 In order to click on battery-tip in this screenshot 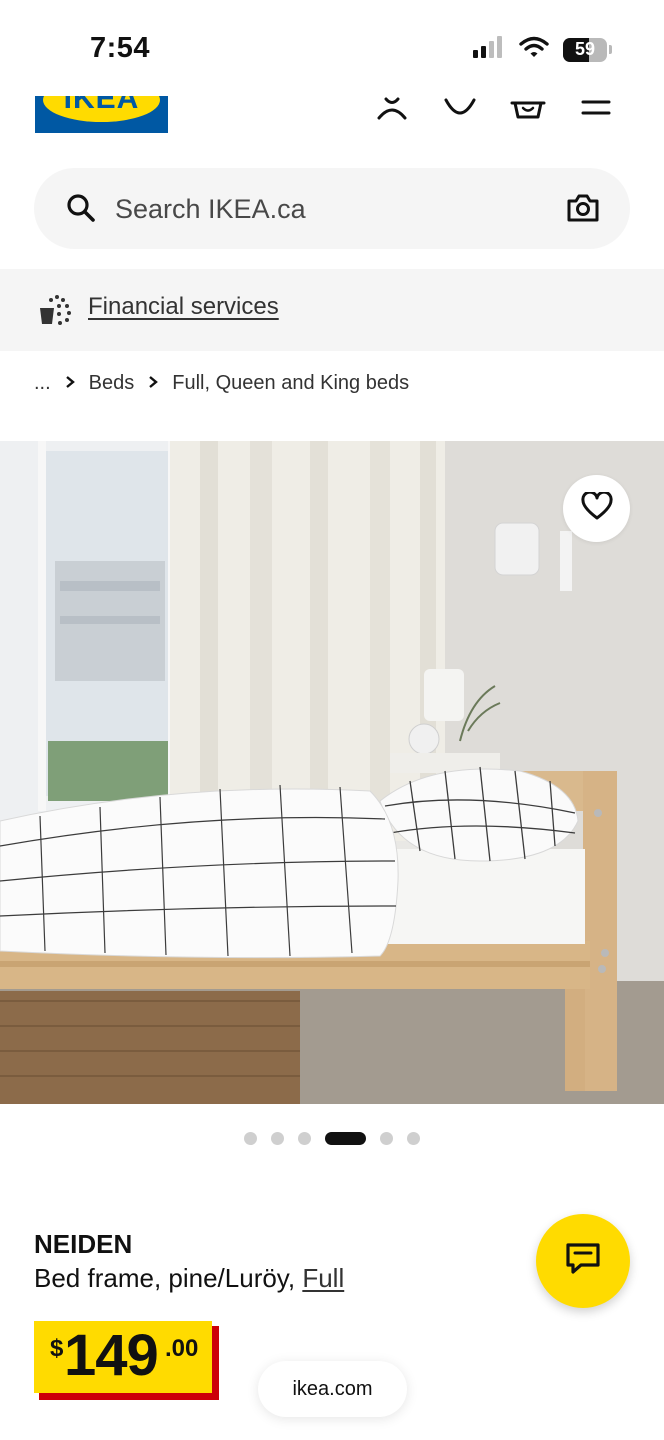, I will do `click(610, 49)`.